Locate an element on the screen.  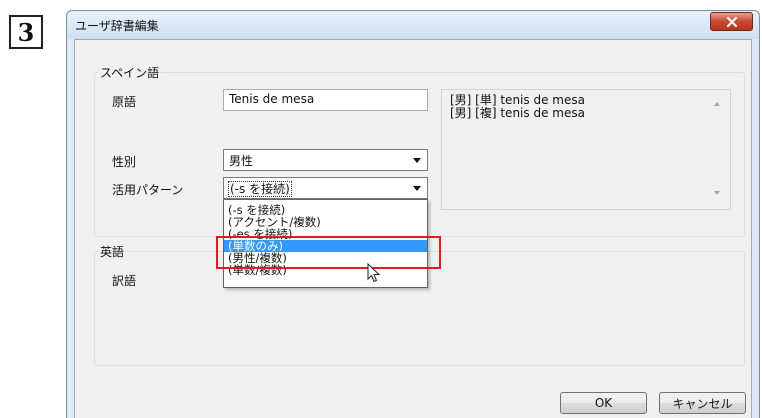
cancel-button: キャンセル is located at coordinates (702, 403).